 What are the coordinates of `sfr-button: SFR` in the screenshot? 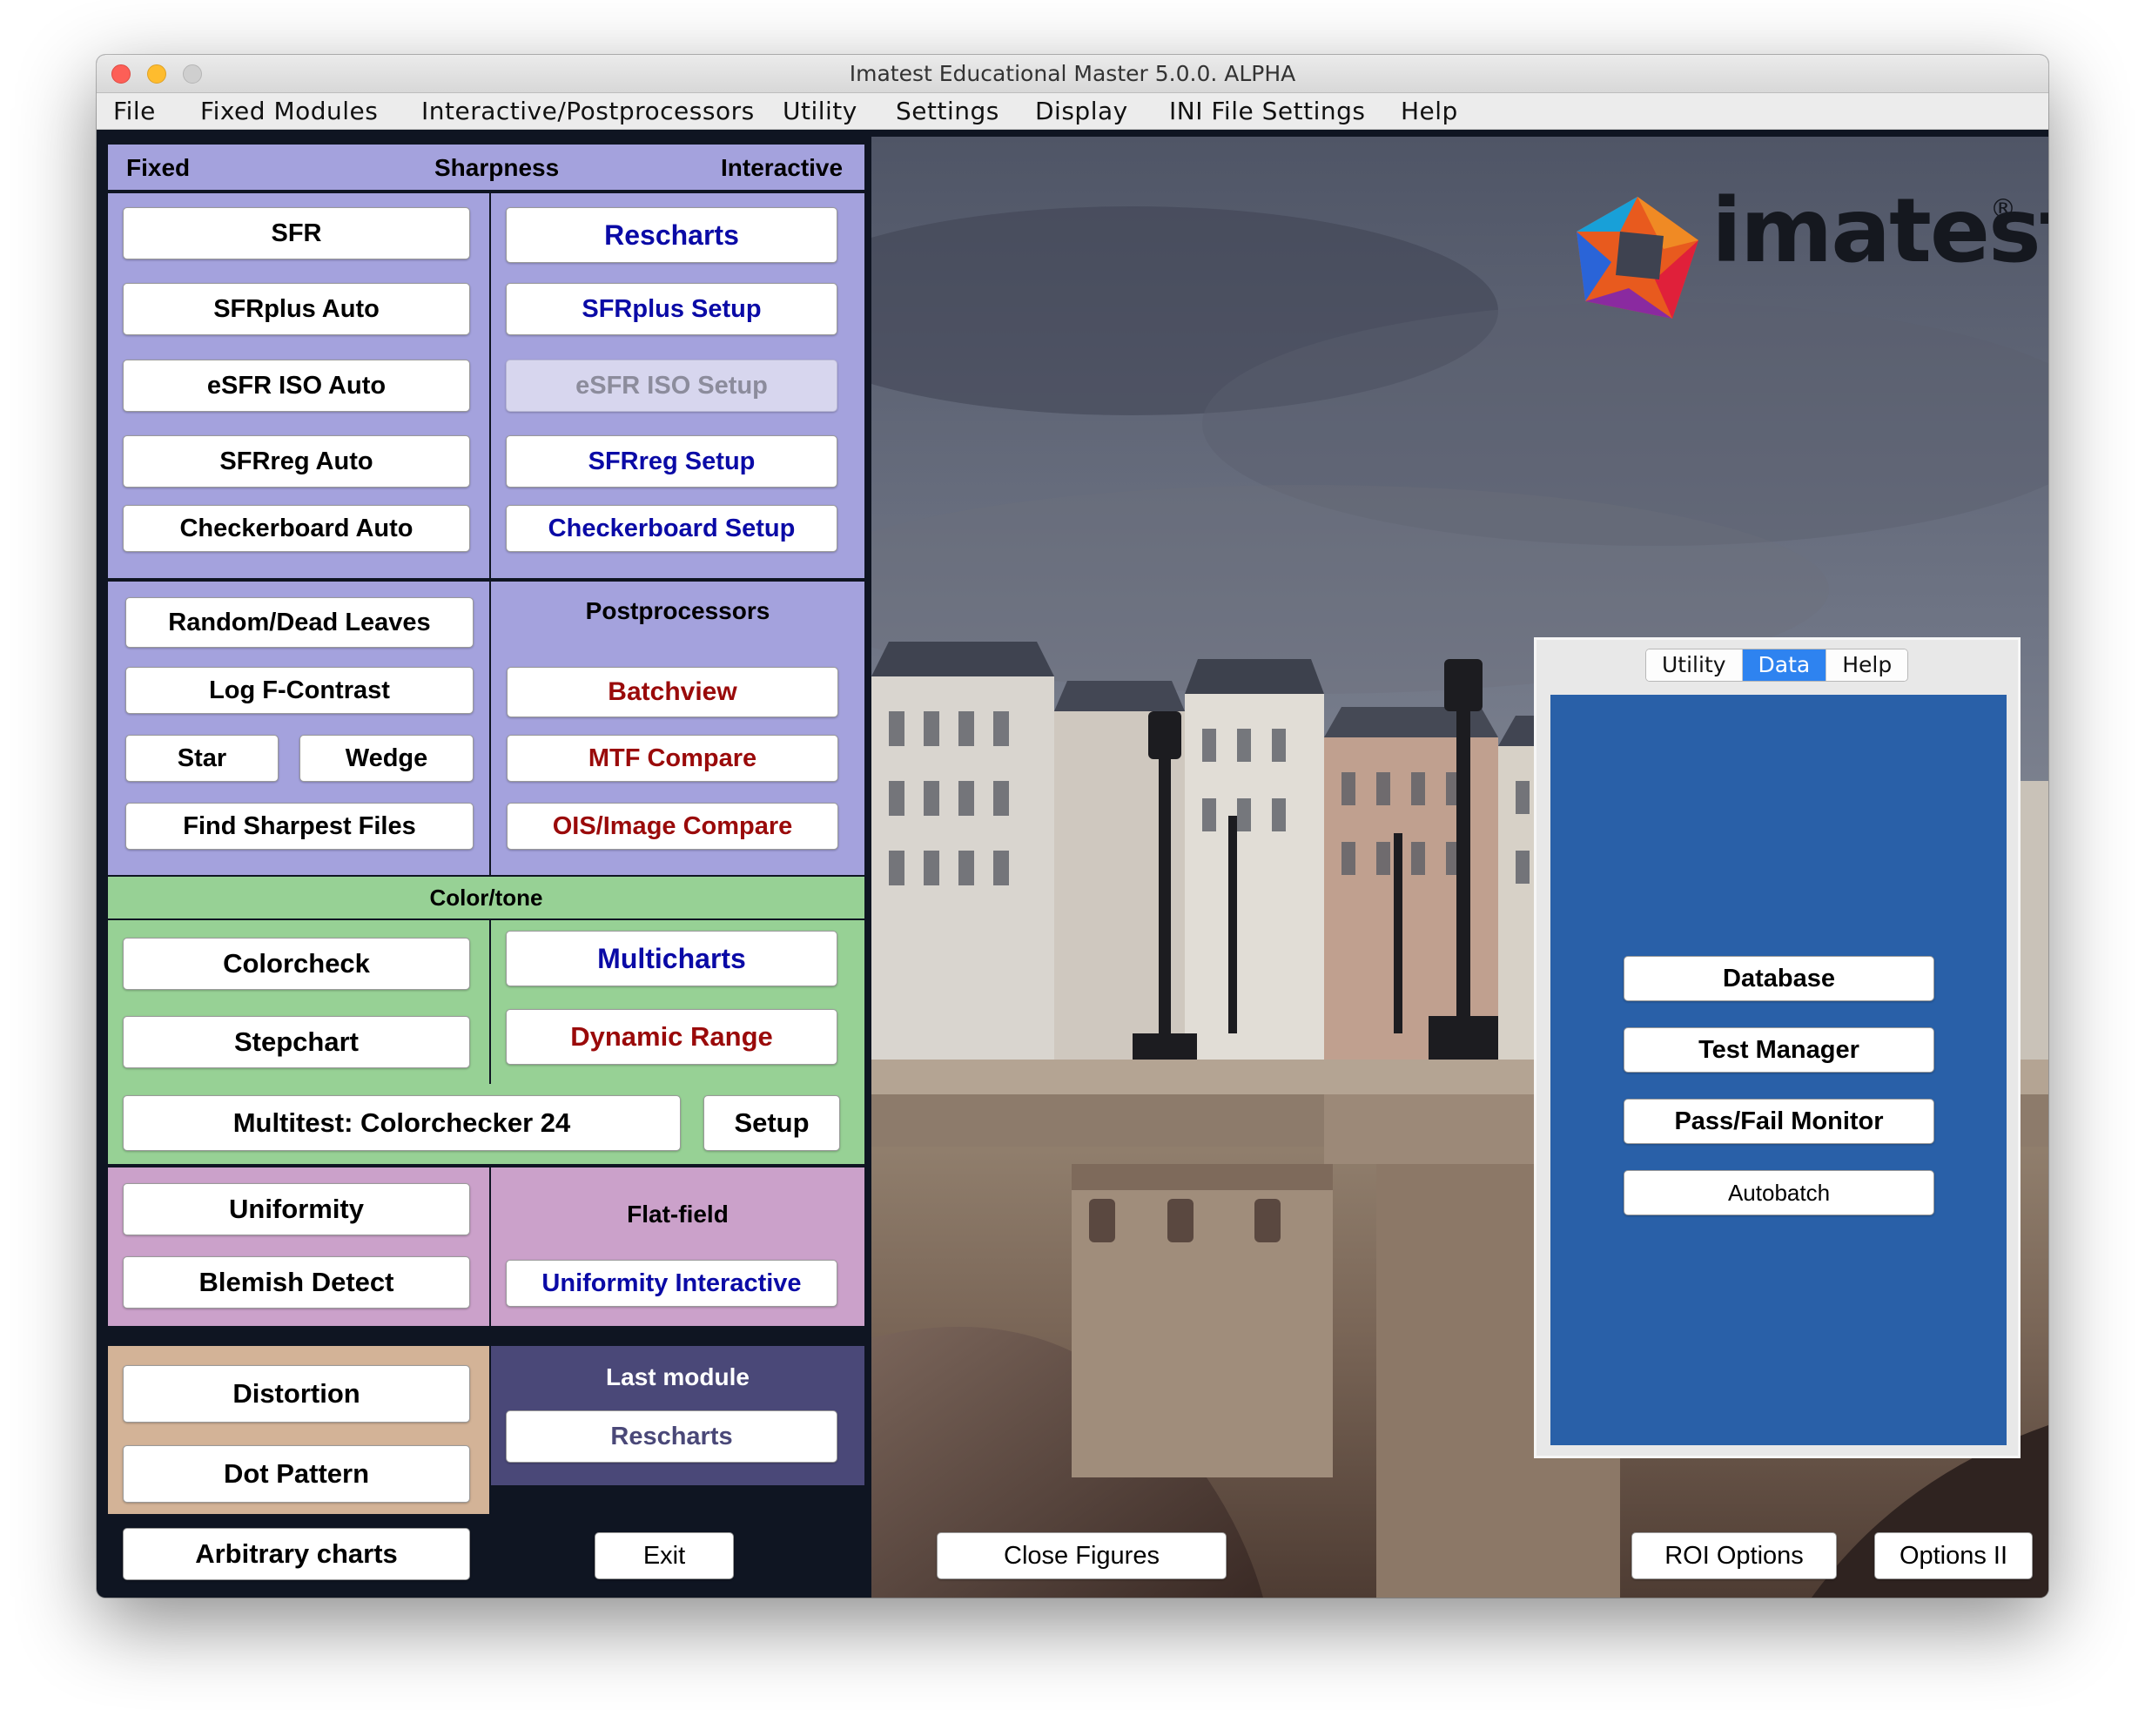 It's located at (296, 233).